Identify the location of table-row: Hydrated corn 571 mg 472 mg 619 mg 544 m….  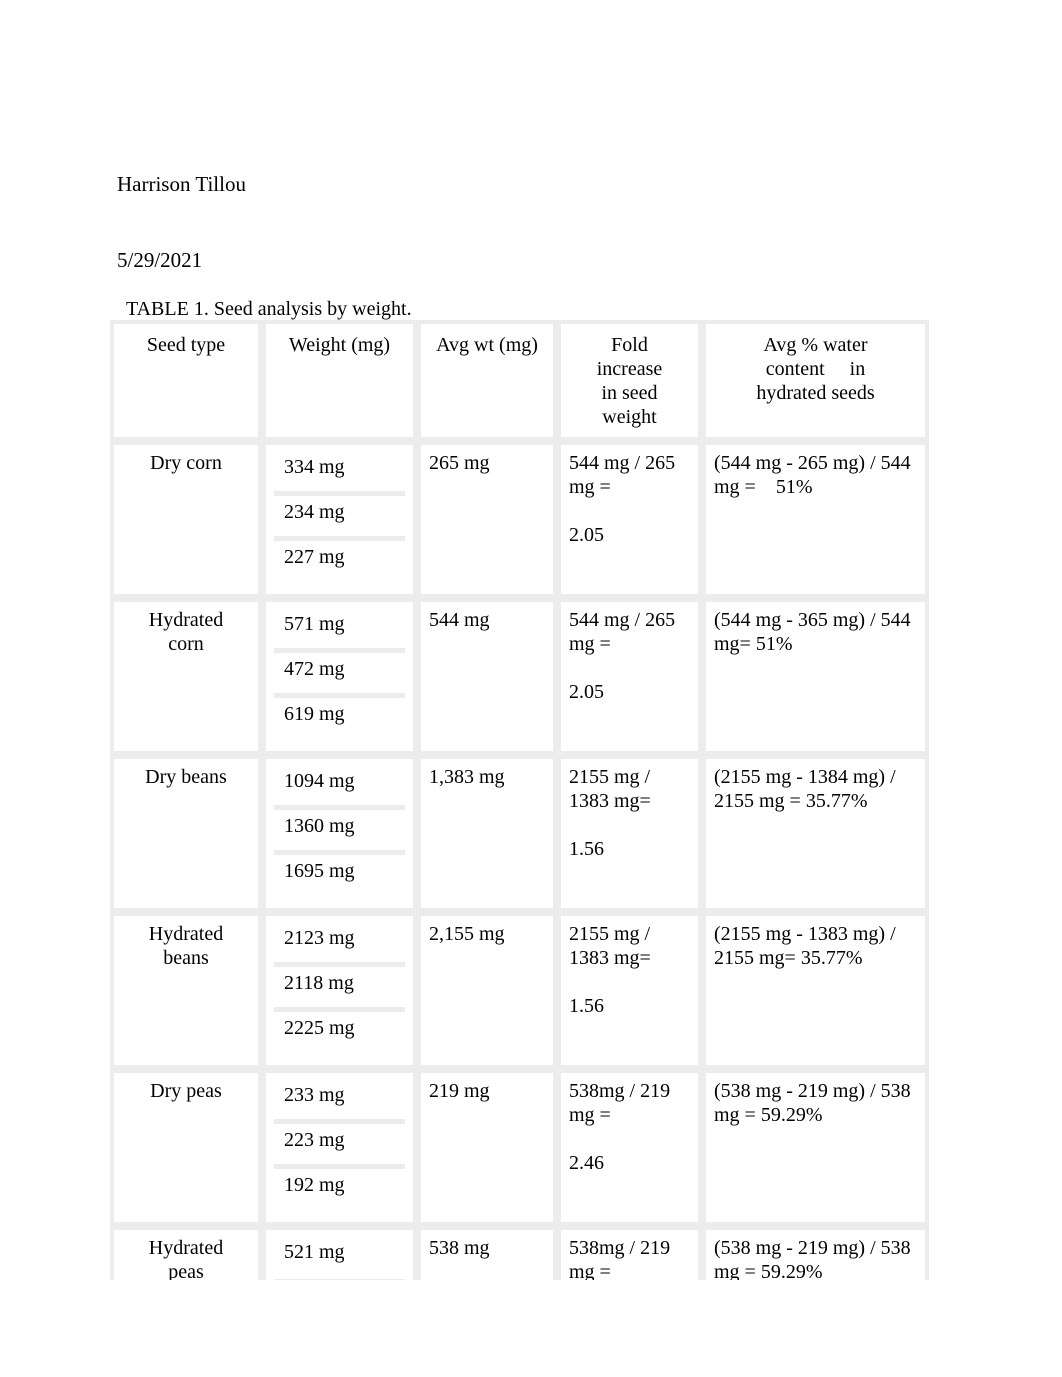
(519, 676).